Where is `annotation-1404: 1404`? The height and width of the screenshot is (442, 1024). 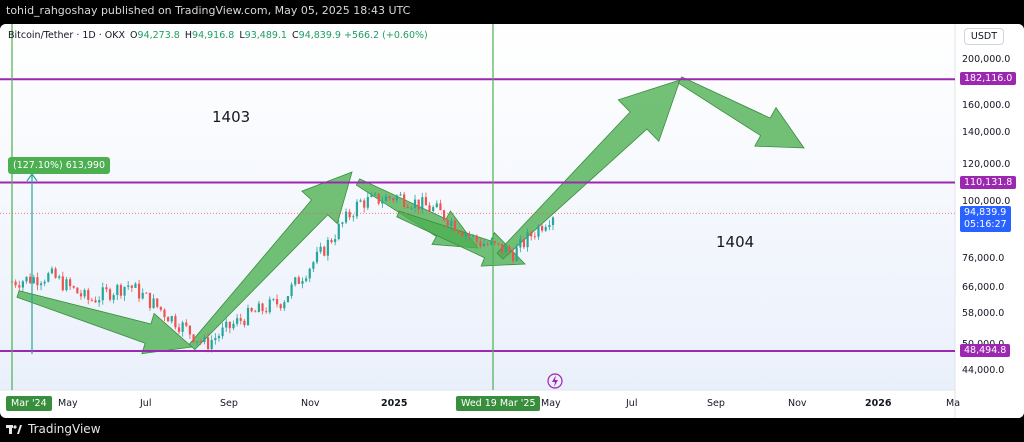 annotation-1404: 1404 is located at coordinates (735, 242).